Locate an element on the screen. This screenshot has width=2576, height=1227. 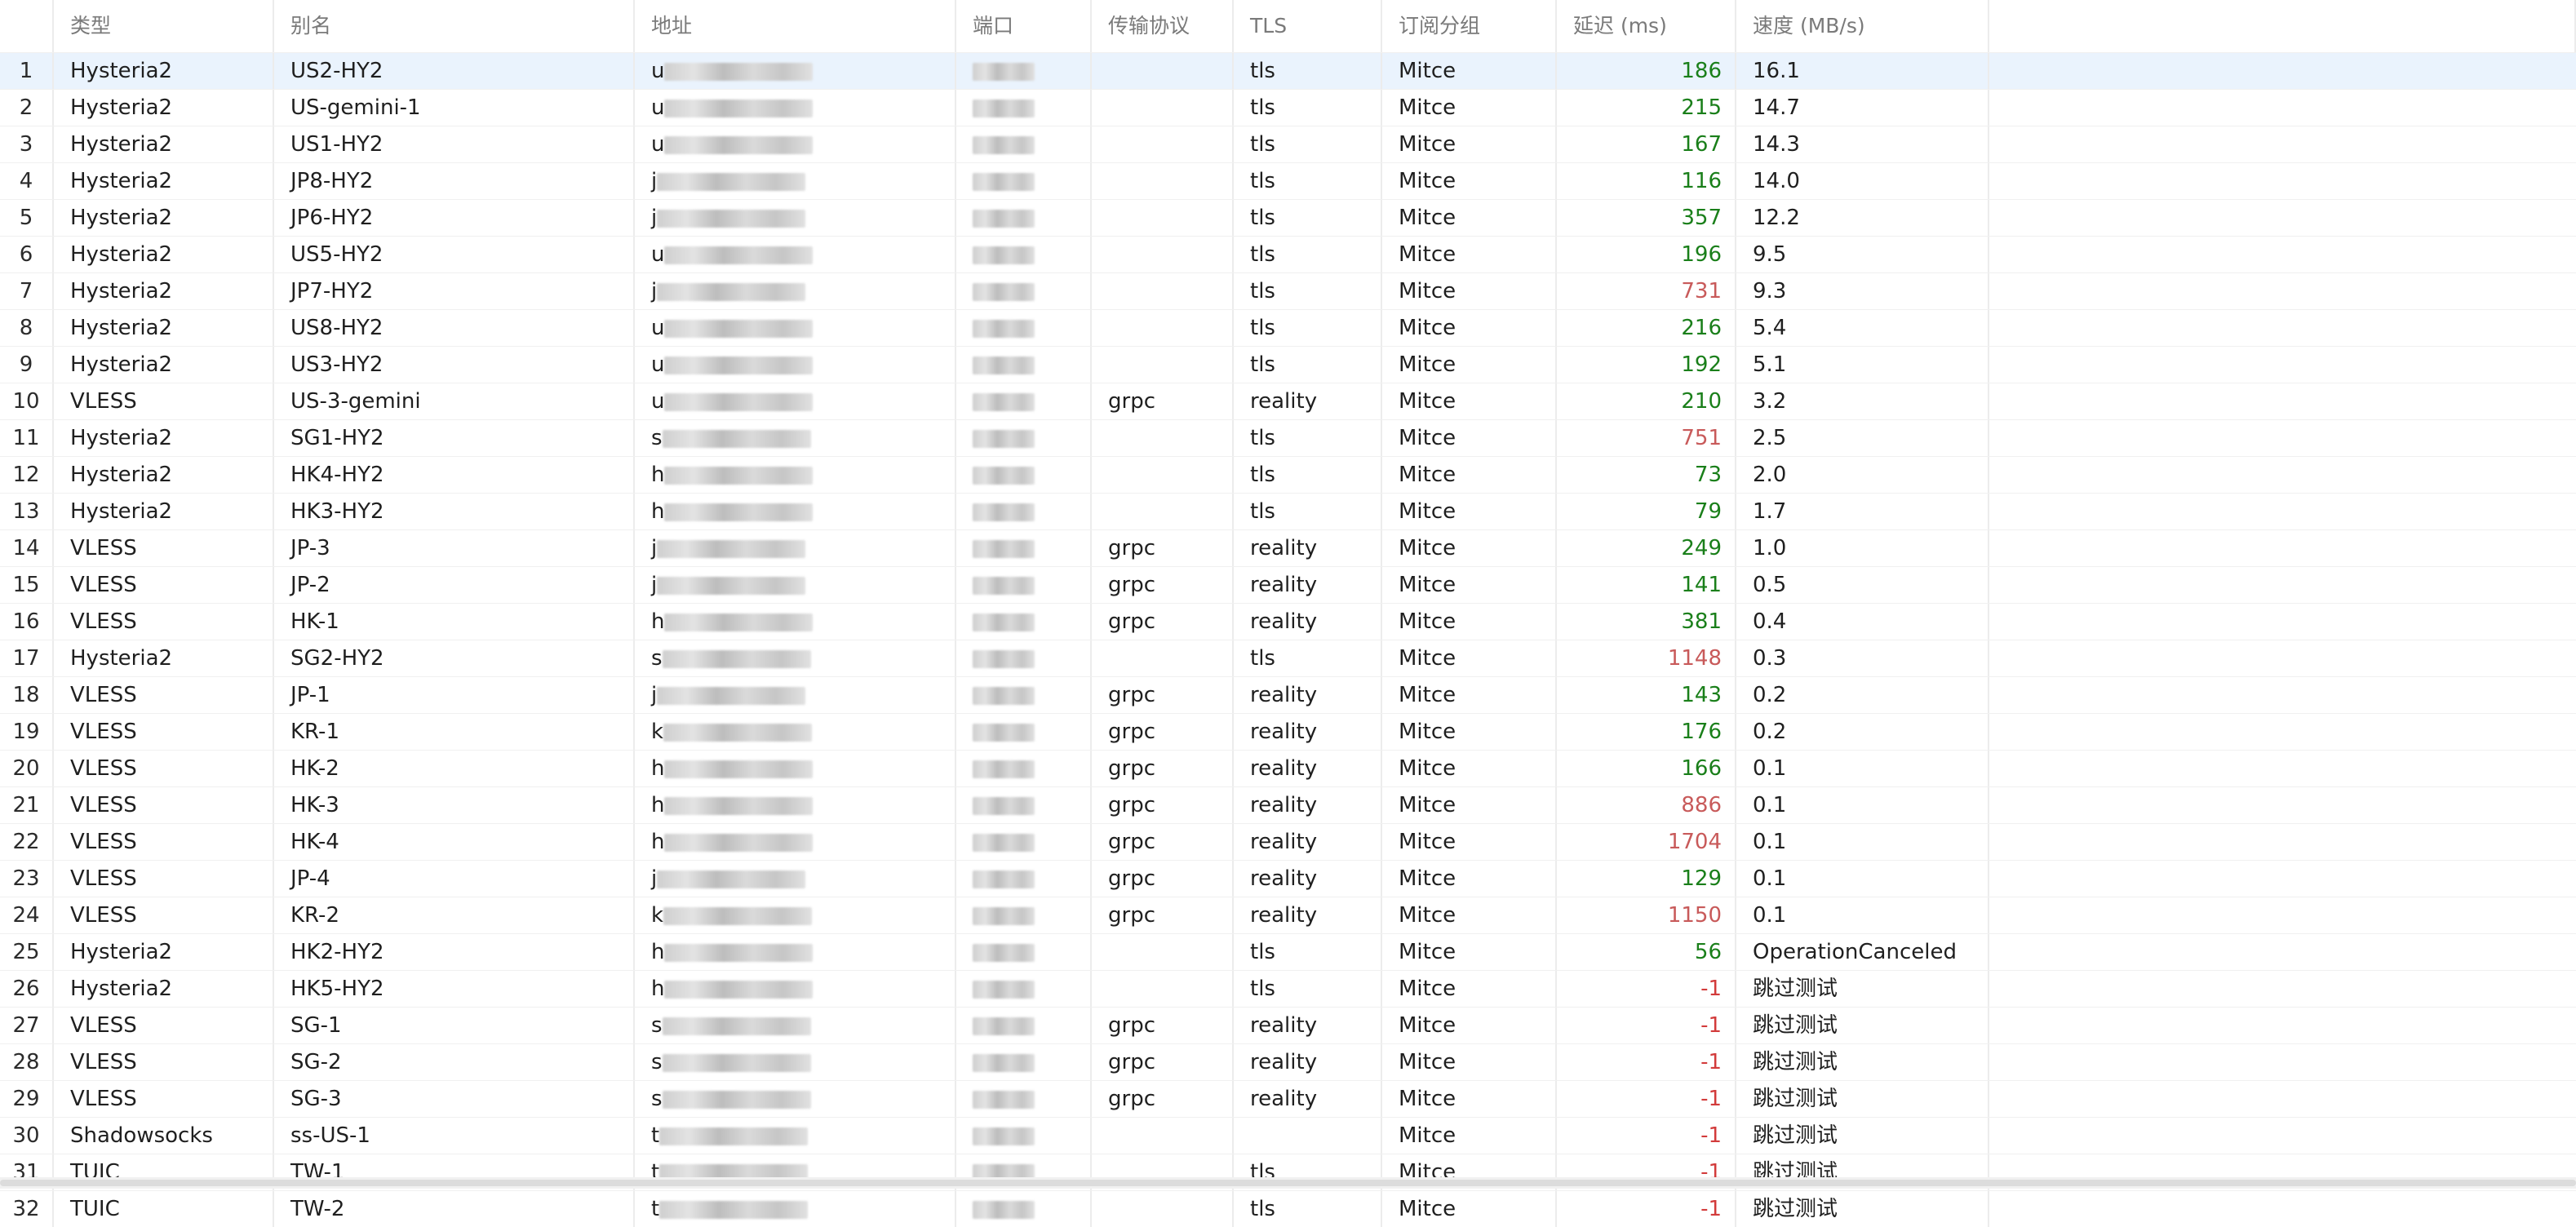
row-tls is located at coordinates (1308, 1136).